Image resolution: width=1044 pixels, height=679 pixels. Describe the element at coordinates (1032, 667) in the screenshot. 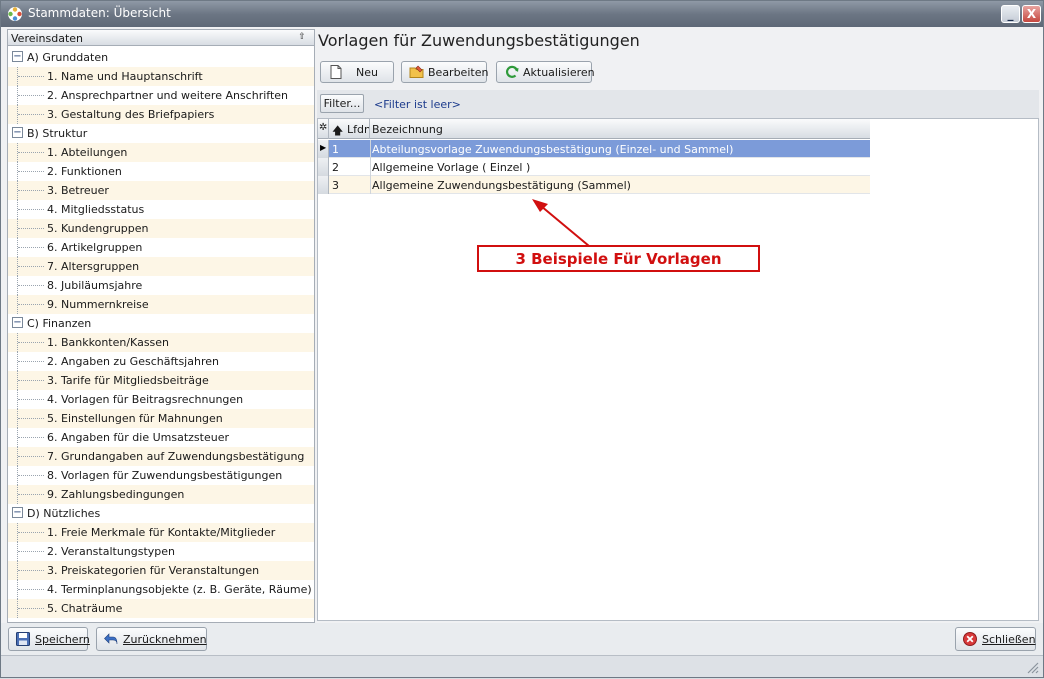

I see `resize-grip-icon` at that location.